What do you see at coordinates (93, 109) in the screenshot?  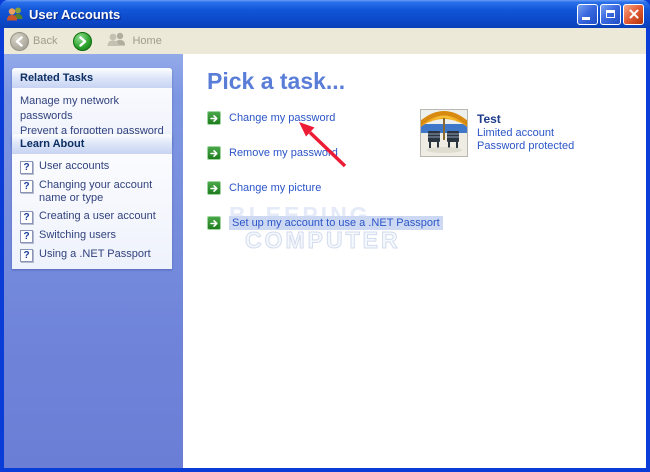 I see `sidebar-link-manage-network-passwords: Manage my network passwords` at bounding box center [93, 109].